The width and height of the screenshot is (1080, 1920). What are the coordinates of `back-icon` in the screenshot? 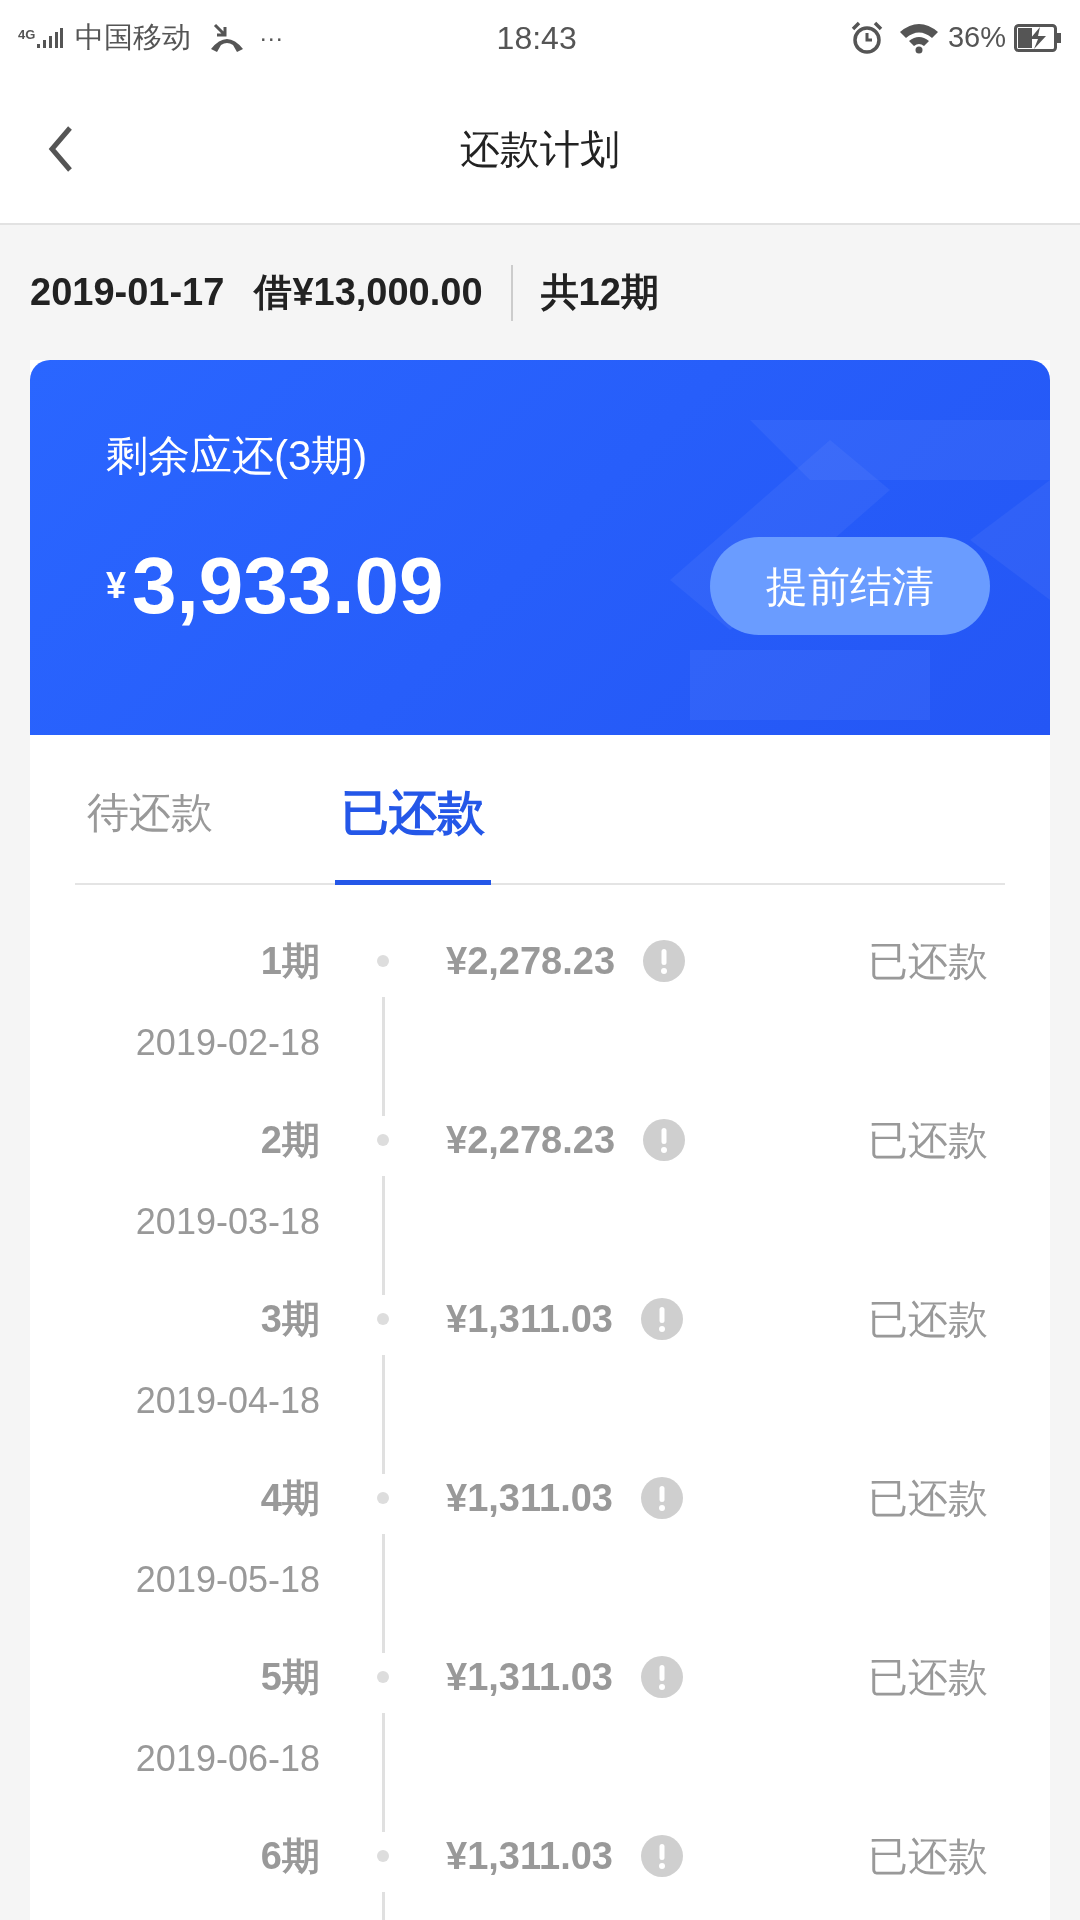 It's located at (61, 149).